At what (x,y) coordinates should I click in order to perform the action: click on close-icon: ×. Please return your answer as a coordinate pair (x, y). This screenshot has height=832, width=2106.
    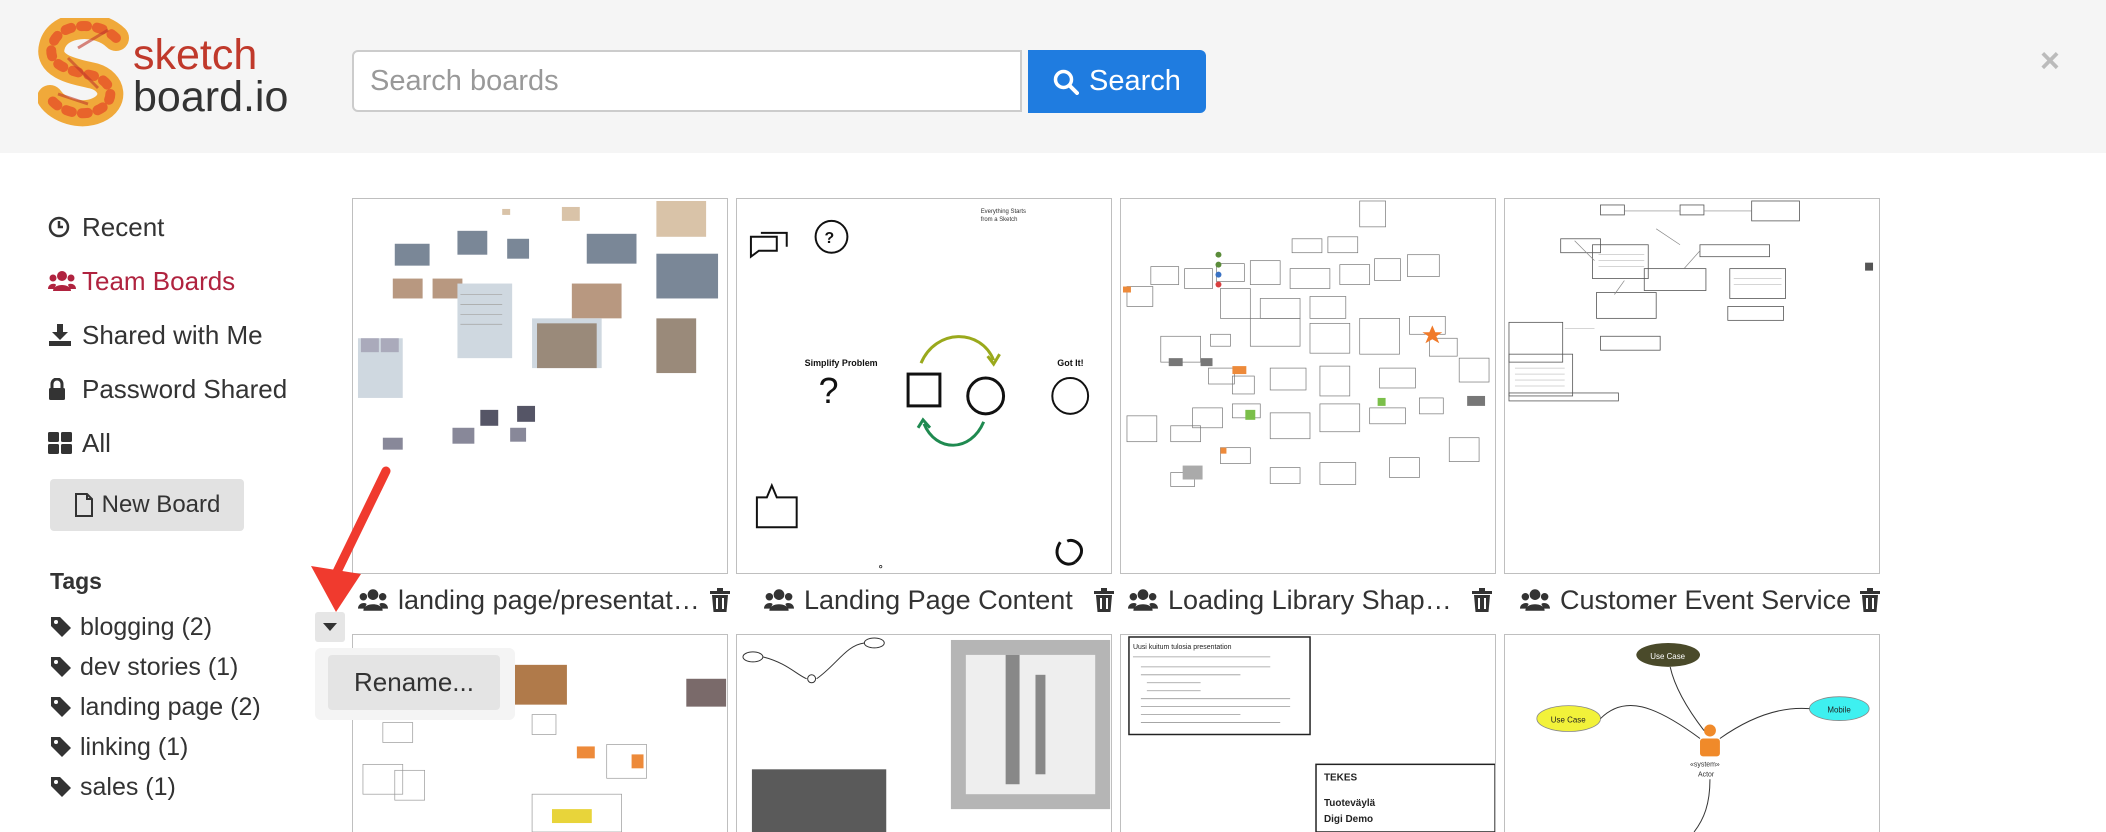
    Looking at the image, I should click on (2050, 61).